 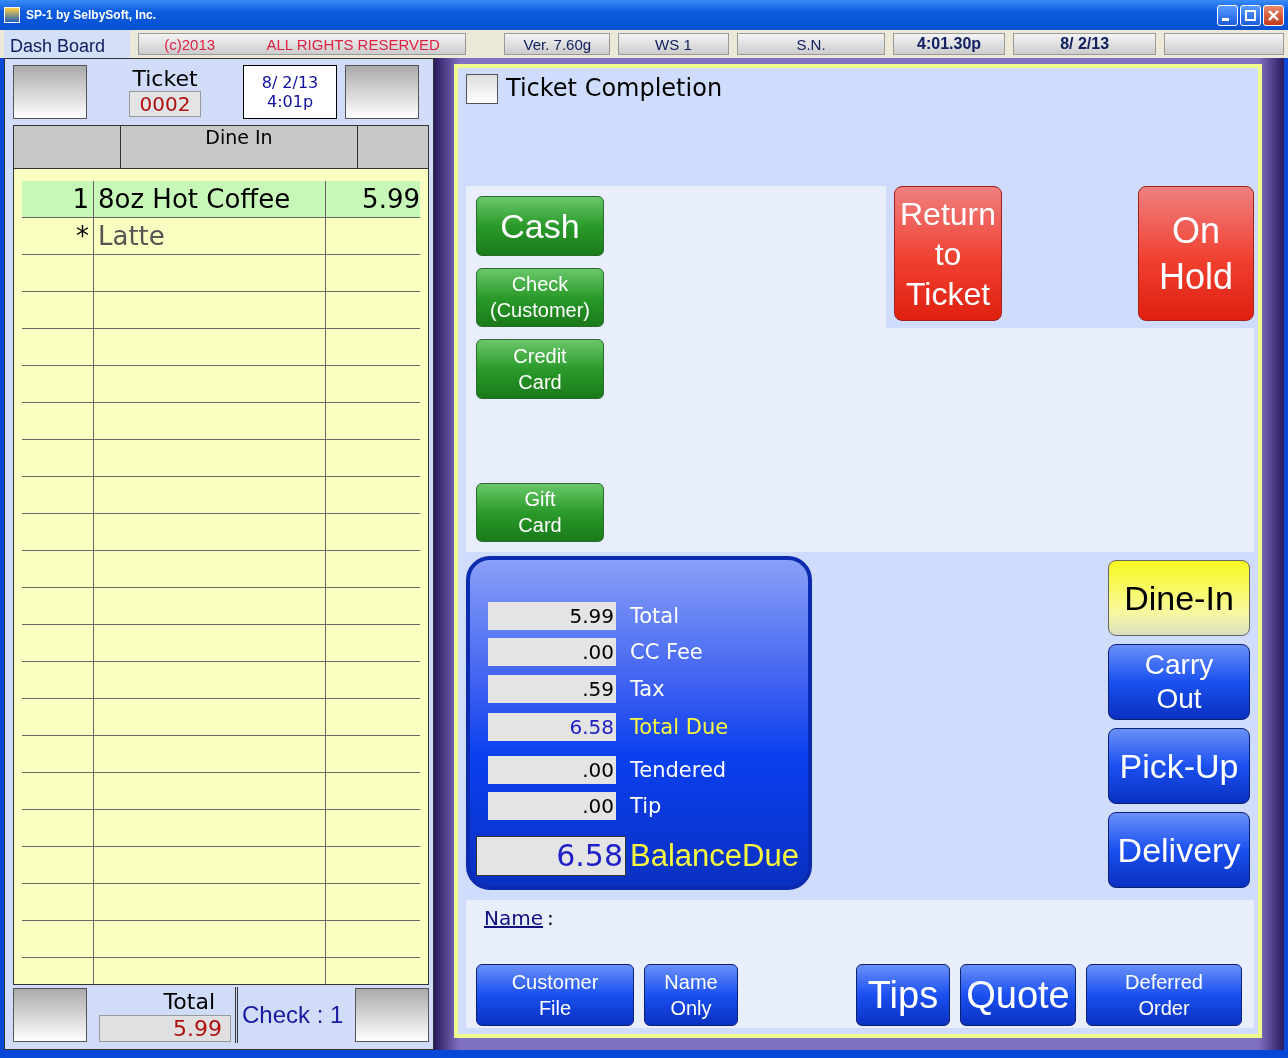 What do you see at coordinates (189, 1001) in the screenshot?
I see `total-label: Total` at bounding box center [189, 1001].